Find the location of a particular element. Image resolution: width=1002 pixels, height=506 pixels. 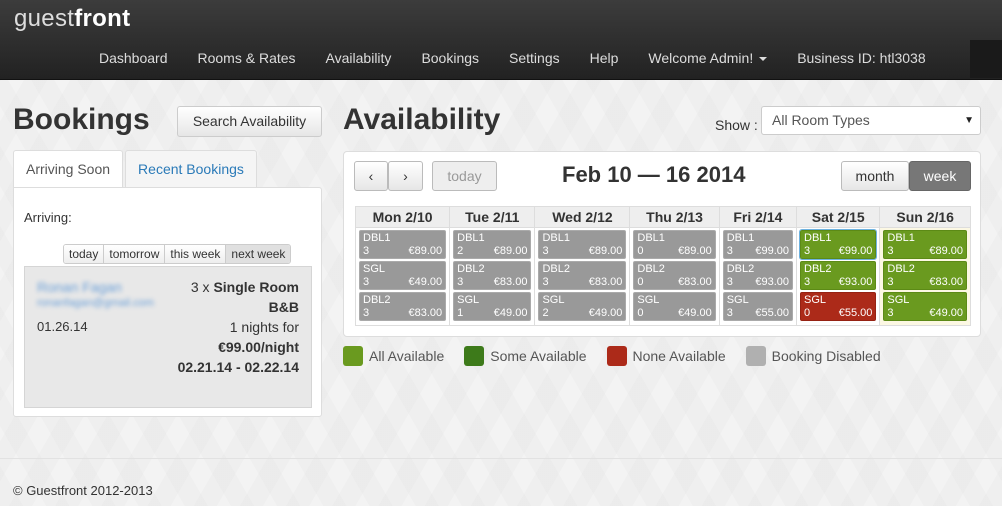

guest-name: Ronan Fagan is located at coordinates (79, 287).